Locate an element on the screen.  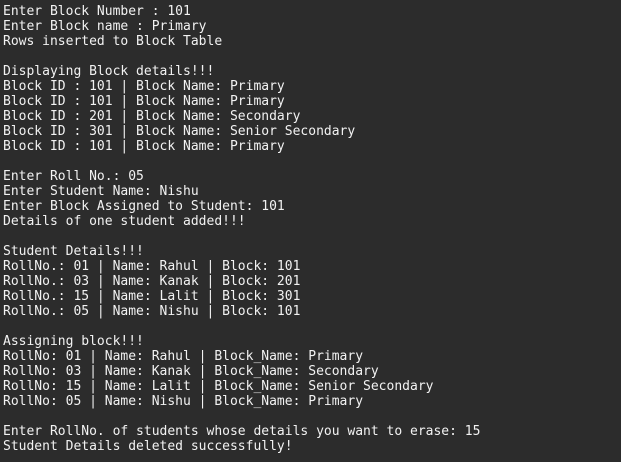
terminal-line: Enter Block name : Primary is located at coordinates (105, 26).